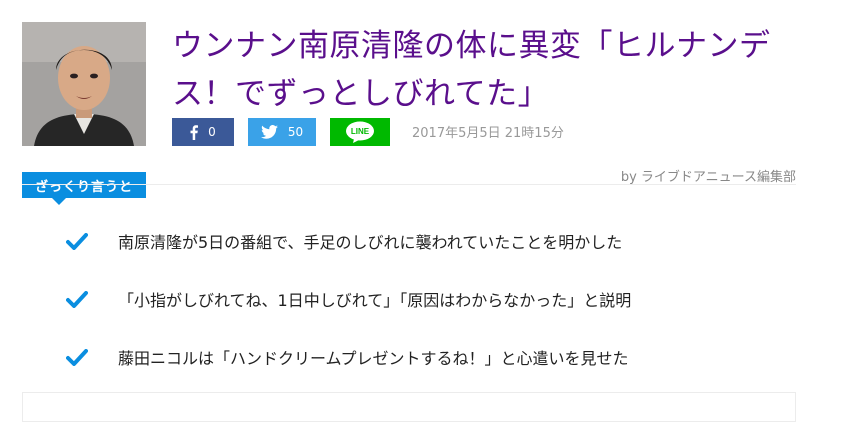 This screenshot has height=422, width=852. Describe the element at coordinates (488, 133) in the screenshot. I see `publish-date: 2017年5月5日 21時15分` at that location.